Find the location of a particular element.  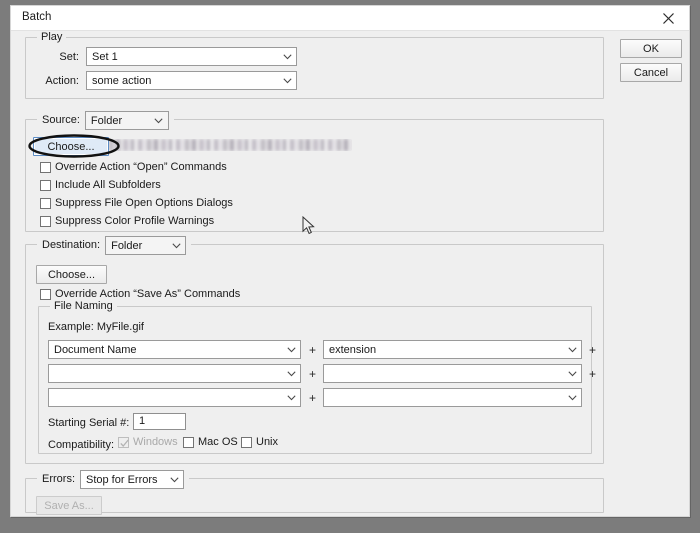

set-select: Set 1 is located at coordinates (191, 56).